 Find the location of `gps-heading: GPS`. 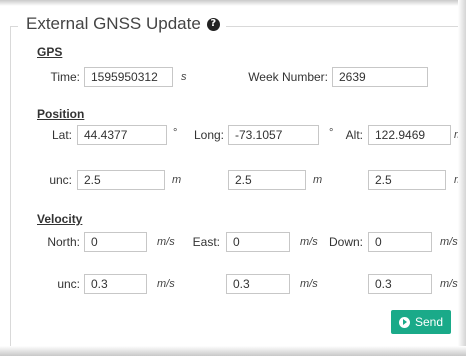

gps-heading: GPS is located at coordinates (50, 52).